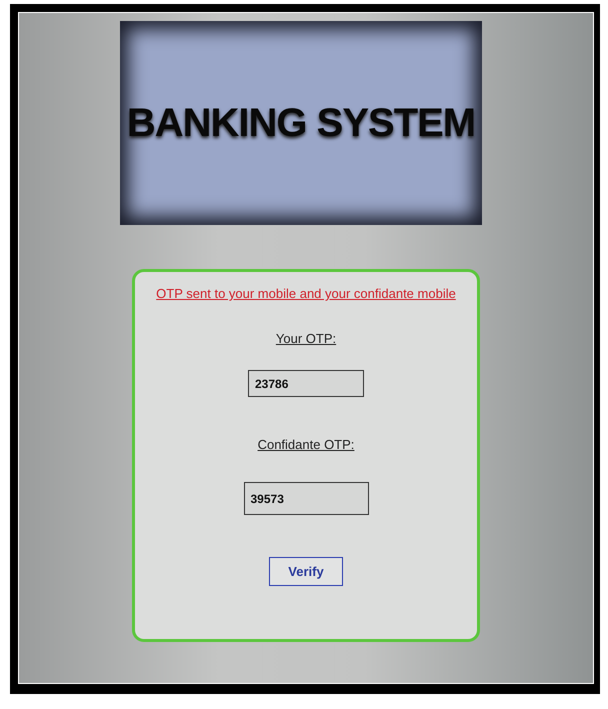  Describe the element at coordinates (306, 498) in the screenshot. I see `otp-field: 39573` at that location.